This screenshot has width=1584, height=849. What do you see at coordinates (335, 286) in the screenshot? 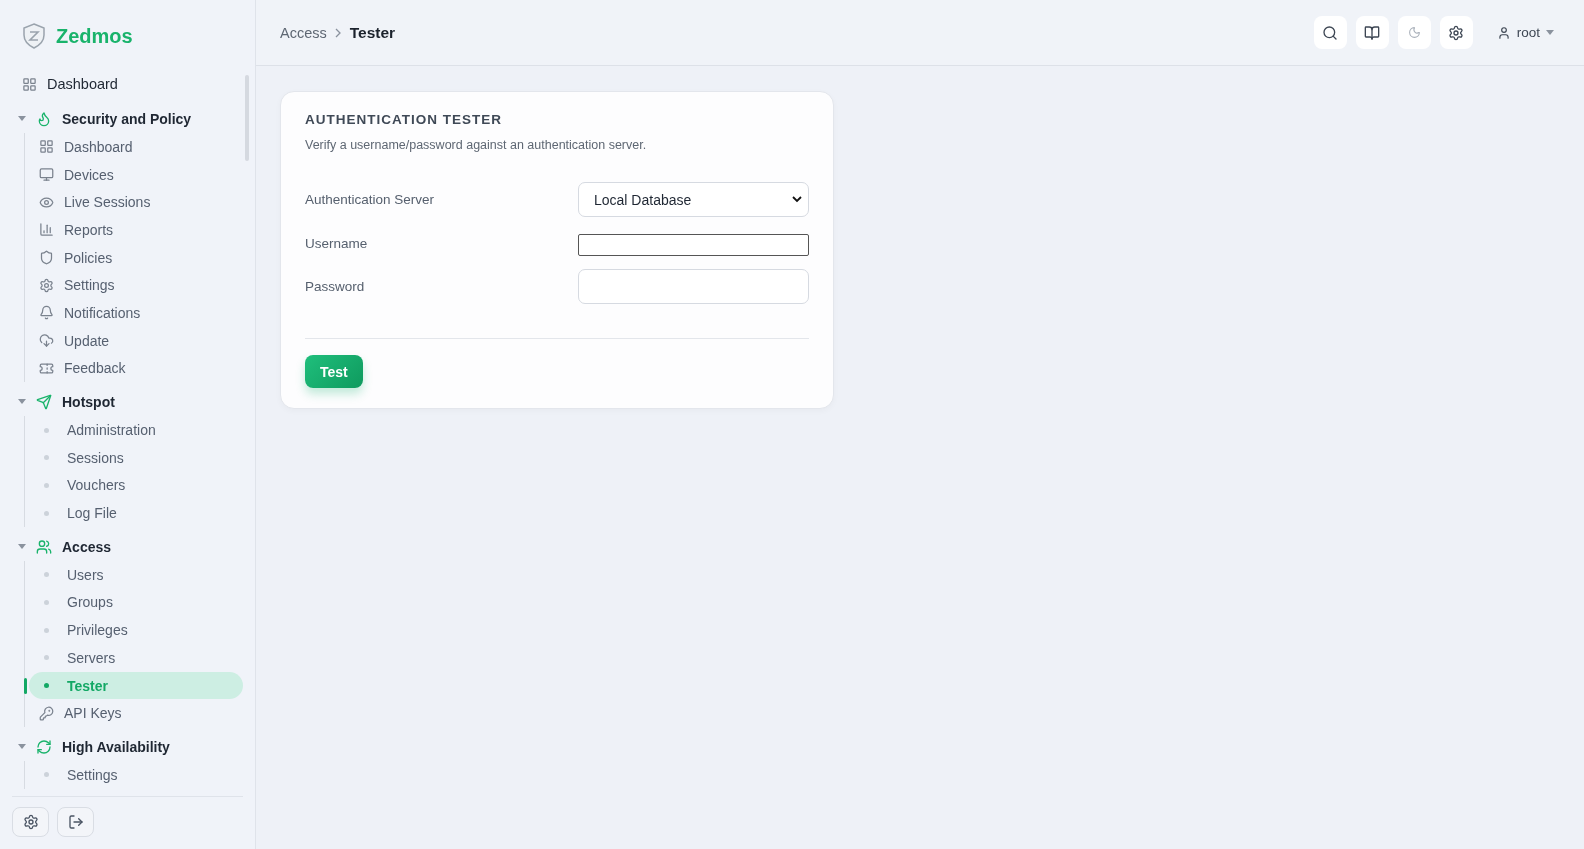
I see `field-label: Password` at bounding box center [335, 286].